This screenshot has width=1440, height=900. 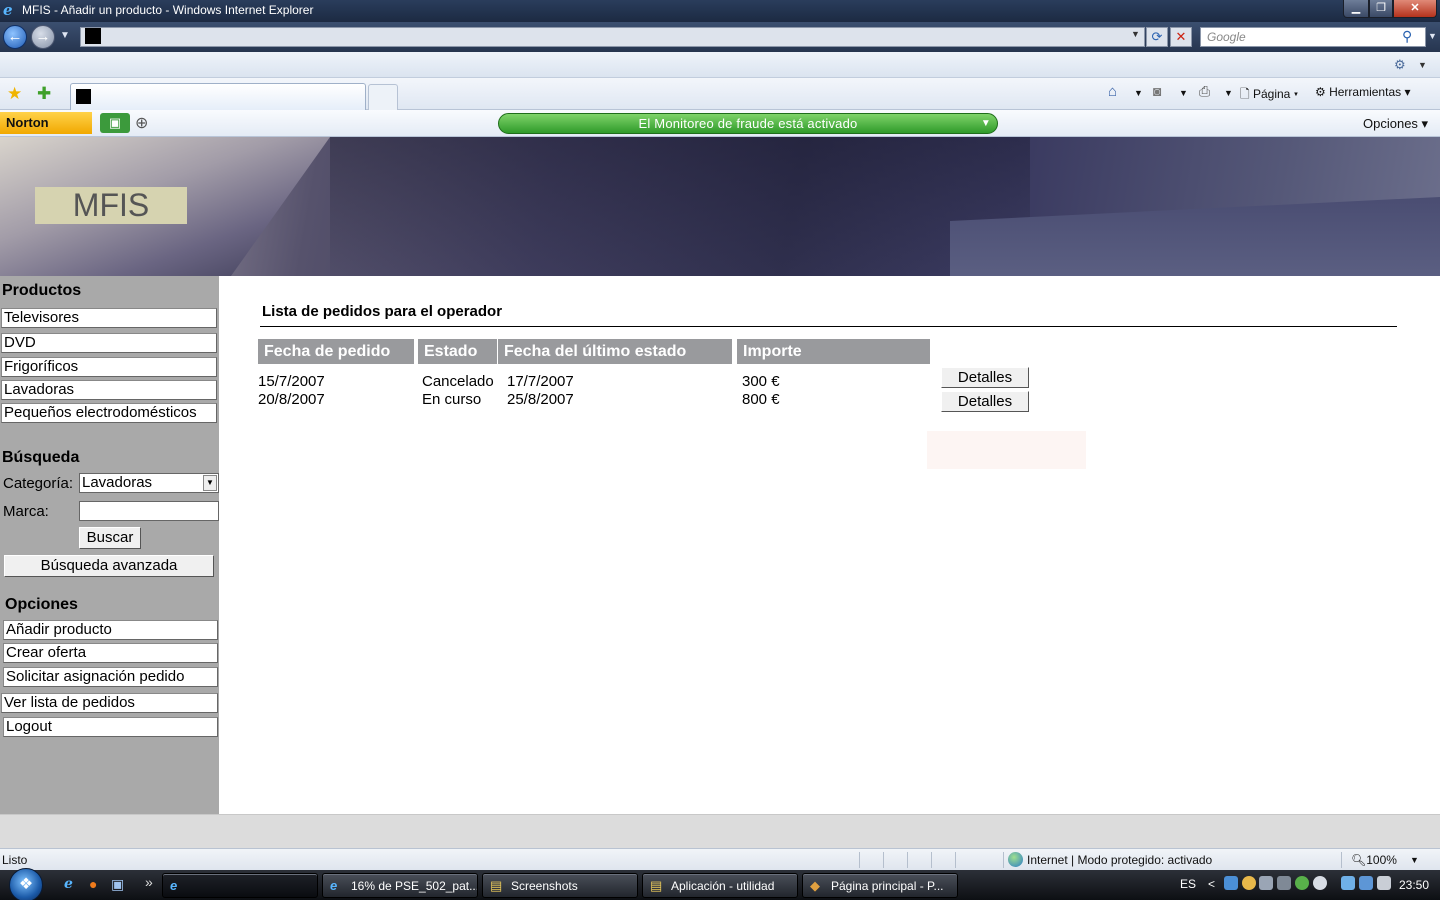 What do you see at coordinates (1266, 883) in the screenshot?
I see `tray-drive-icon` at bounding box center [1266, 883].